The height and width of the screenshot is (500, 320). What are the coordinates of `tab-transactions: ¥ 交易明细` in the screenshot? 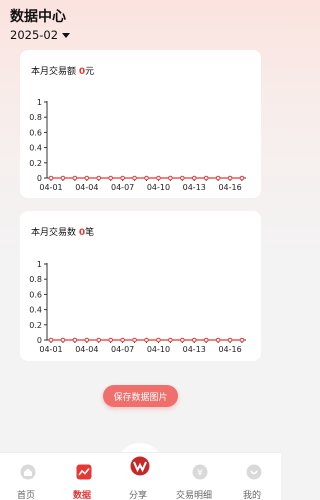 It's located at (200, 476).